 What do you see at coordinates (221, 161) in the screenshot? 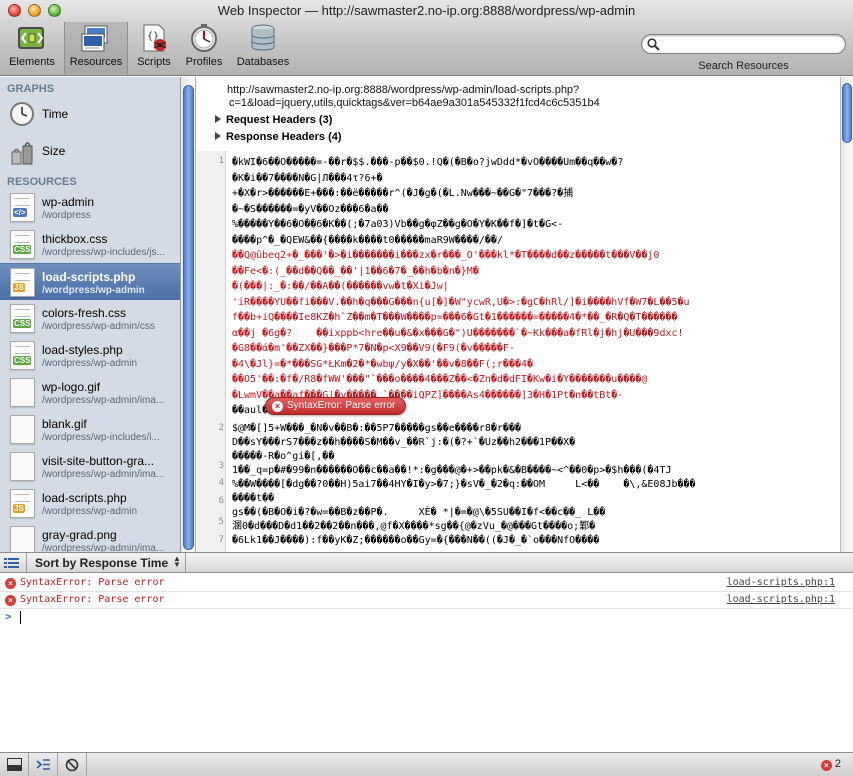
I see `line-number: 1` at bounding box center [221, 161].